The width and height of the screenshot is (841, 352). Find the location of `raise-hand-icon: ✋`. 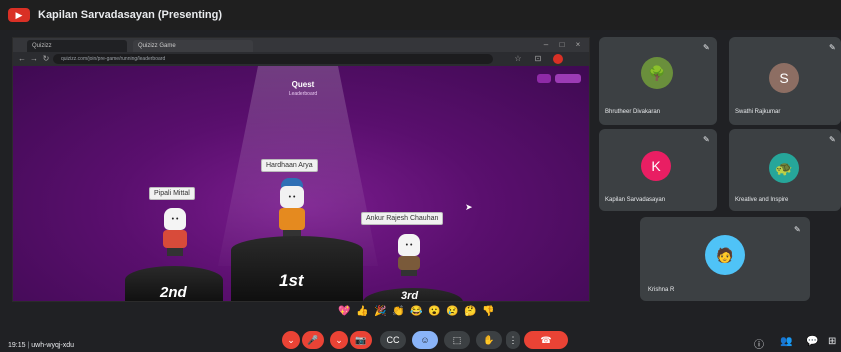

raise-hand-icon: ✋ is located at coordinates (489, 340).